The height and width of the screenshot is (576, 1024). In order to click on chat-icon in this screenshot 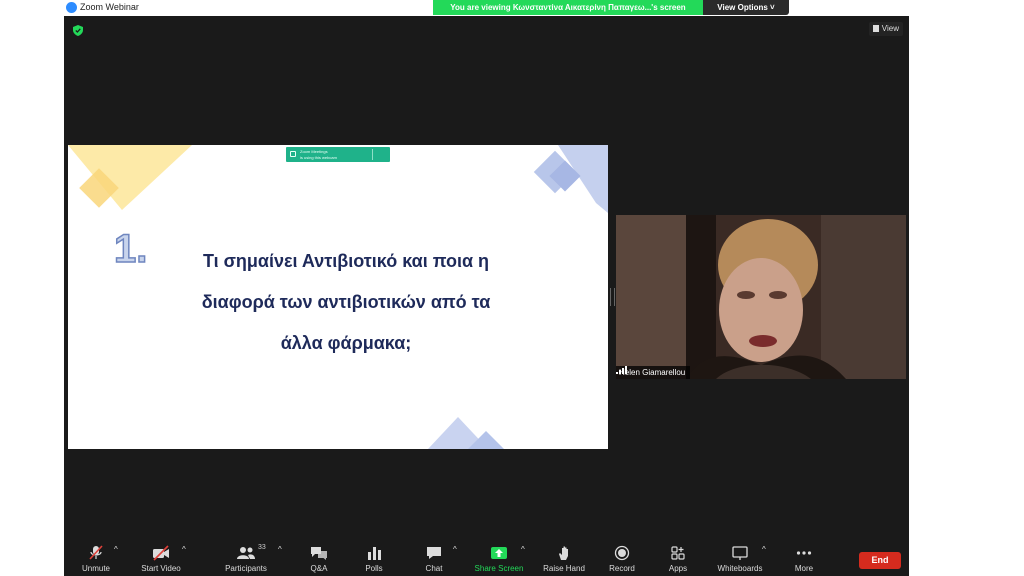, I will do `click(434, 553)`.